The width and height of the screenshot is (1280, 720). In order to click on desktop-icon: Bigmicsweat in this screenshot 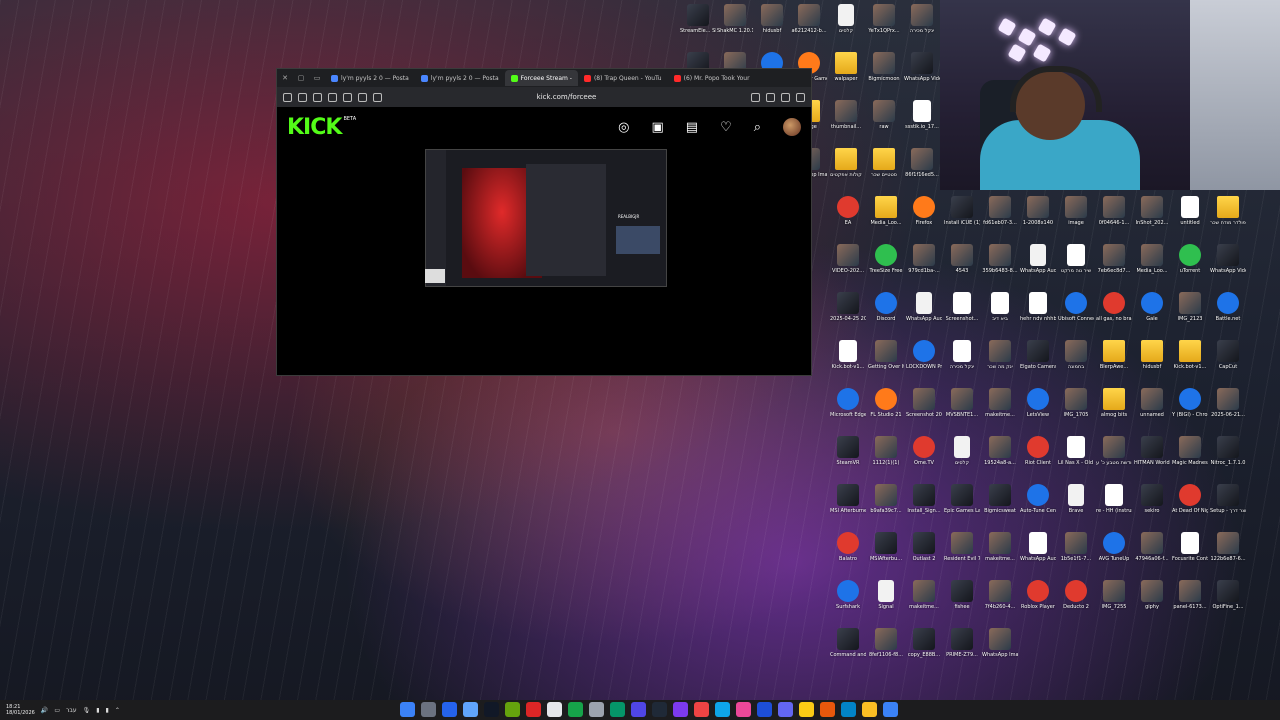, I will do `click(1000, 499)`.